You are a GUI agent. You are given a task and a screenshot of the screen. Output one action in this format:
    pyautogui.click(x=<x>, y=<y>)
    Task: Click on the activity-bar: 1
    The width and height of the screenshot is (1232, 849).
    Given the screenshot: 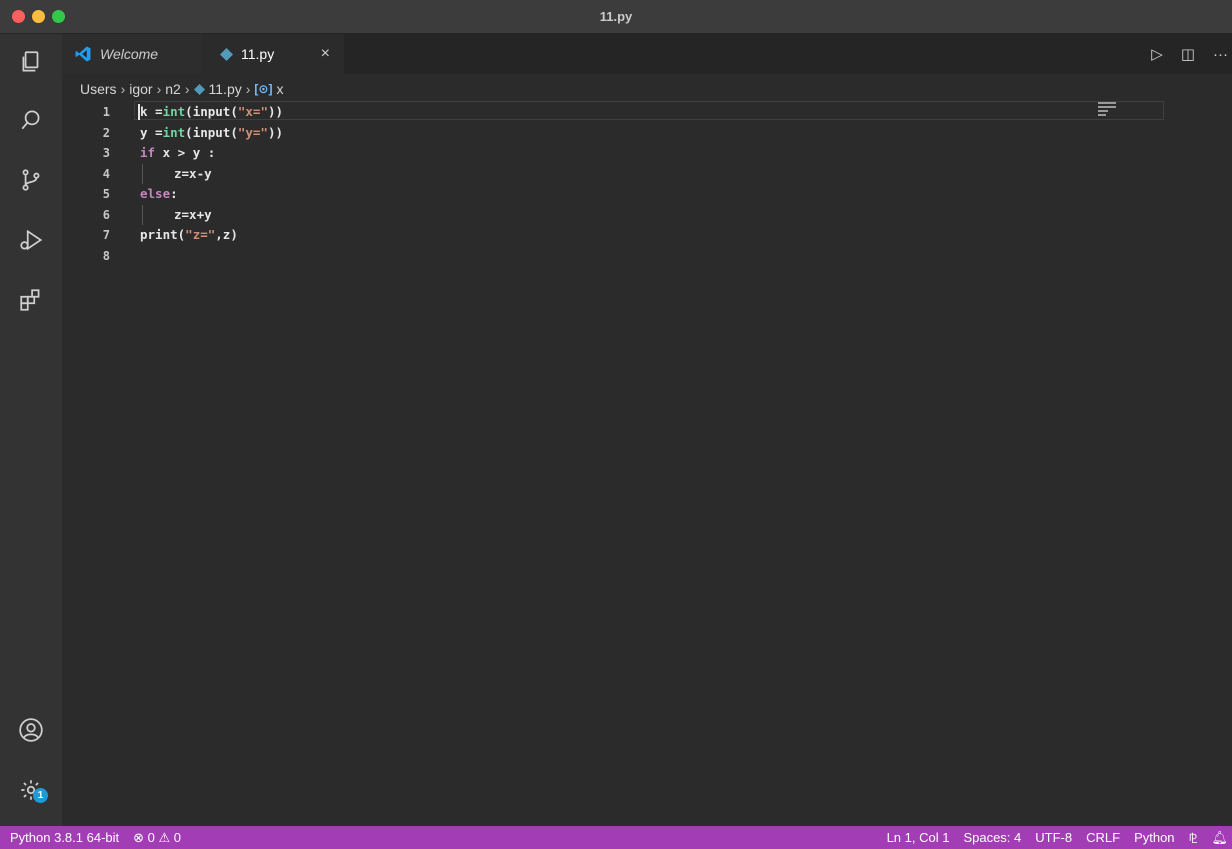 What is the action you would take?
    pyautogui.click(x=31, y=430)
    